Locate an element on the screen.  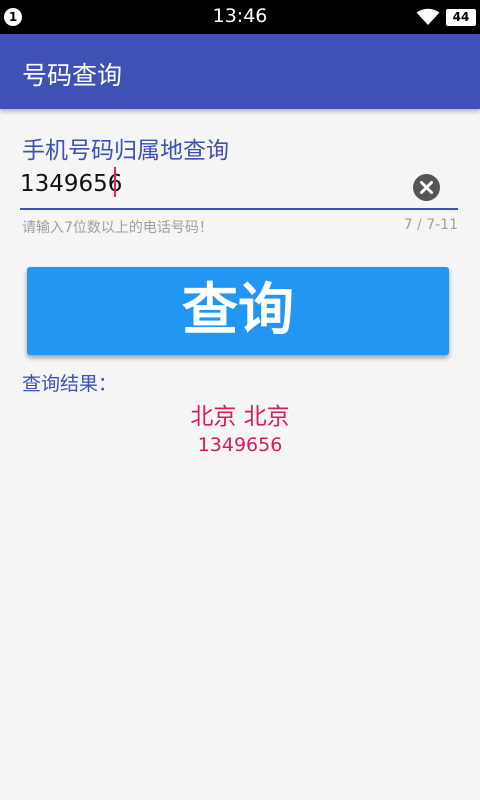
clear-input-button is located at coordinates (426, 187).